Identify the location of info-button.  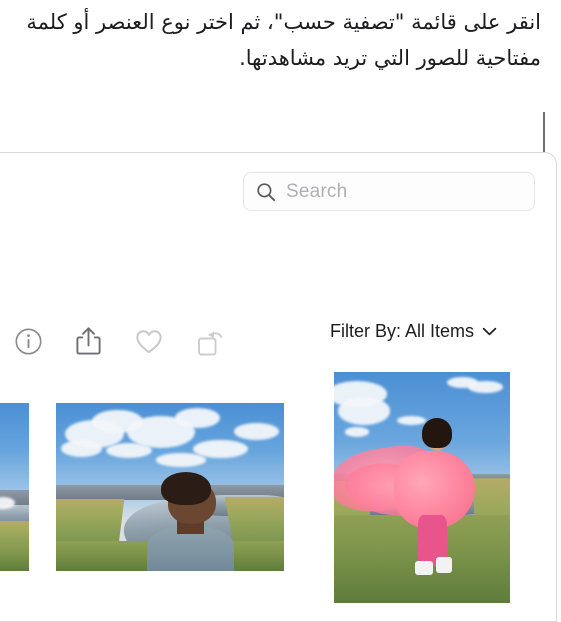
(28, 344).